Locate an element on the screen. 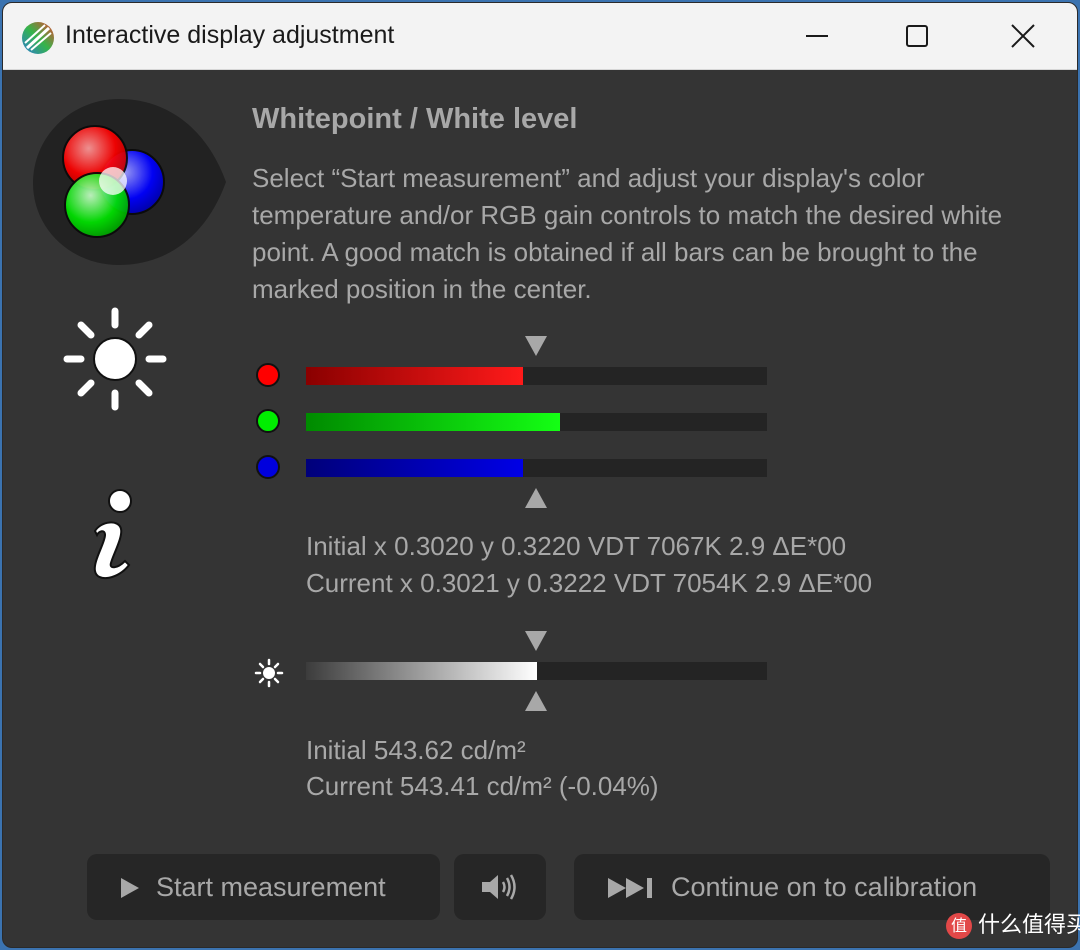  white-level-current-reading: Current 543.41 cd/m² (-0.04%) is located at coordinates (482, 786).